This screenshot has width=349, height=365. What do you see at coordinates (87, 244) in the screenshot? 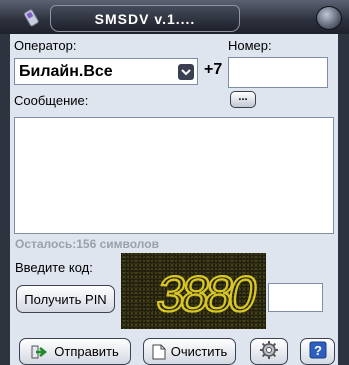
I see `remaining-chars-text: Осталось:156 символов` at bounding box center [87, 244].